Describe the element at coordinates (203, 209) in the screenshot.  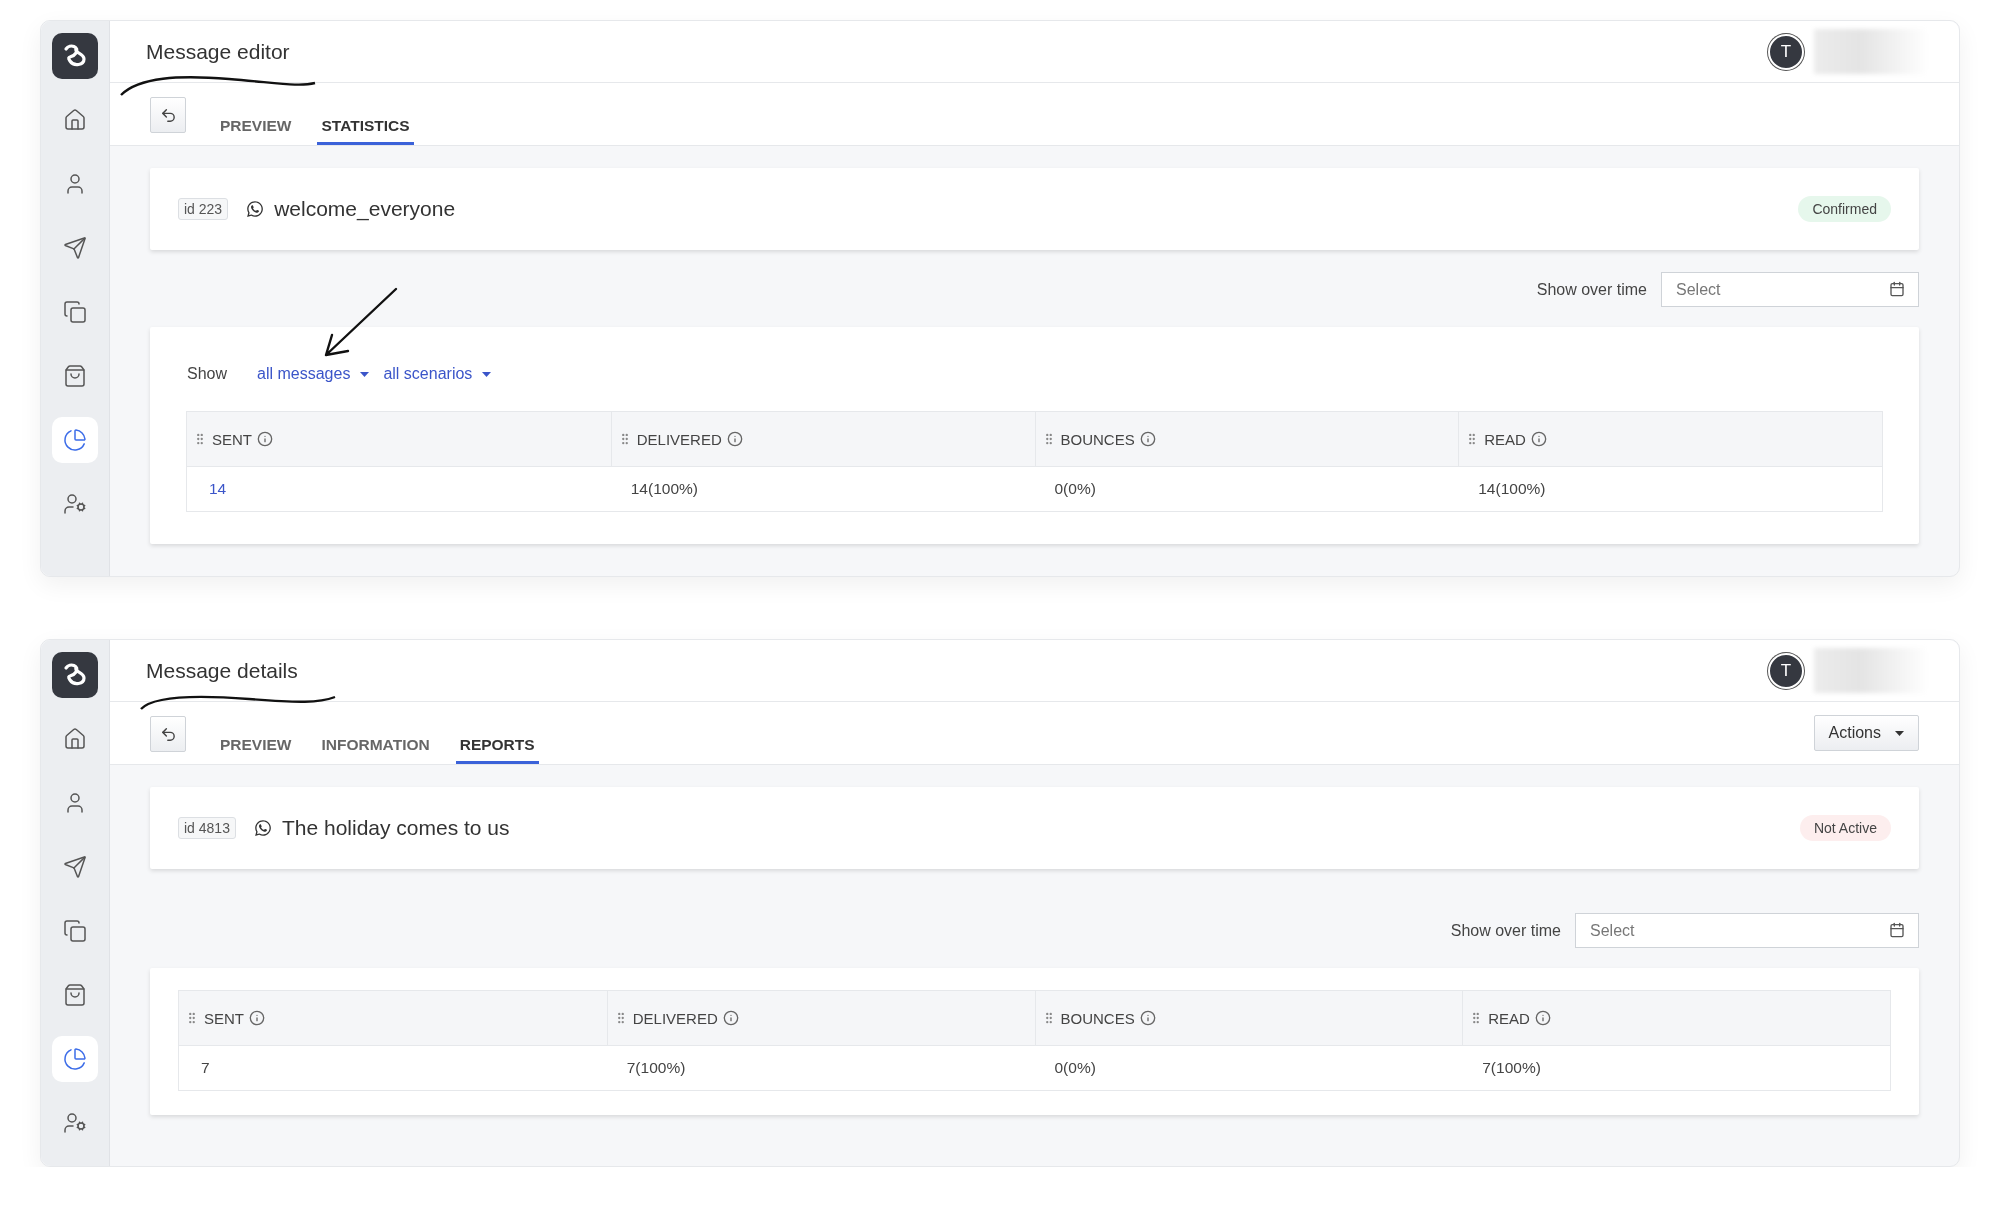
I see `id-tag: id 223` at that location.